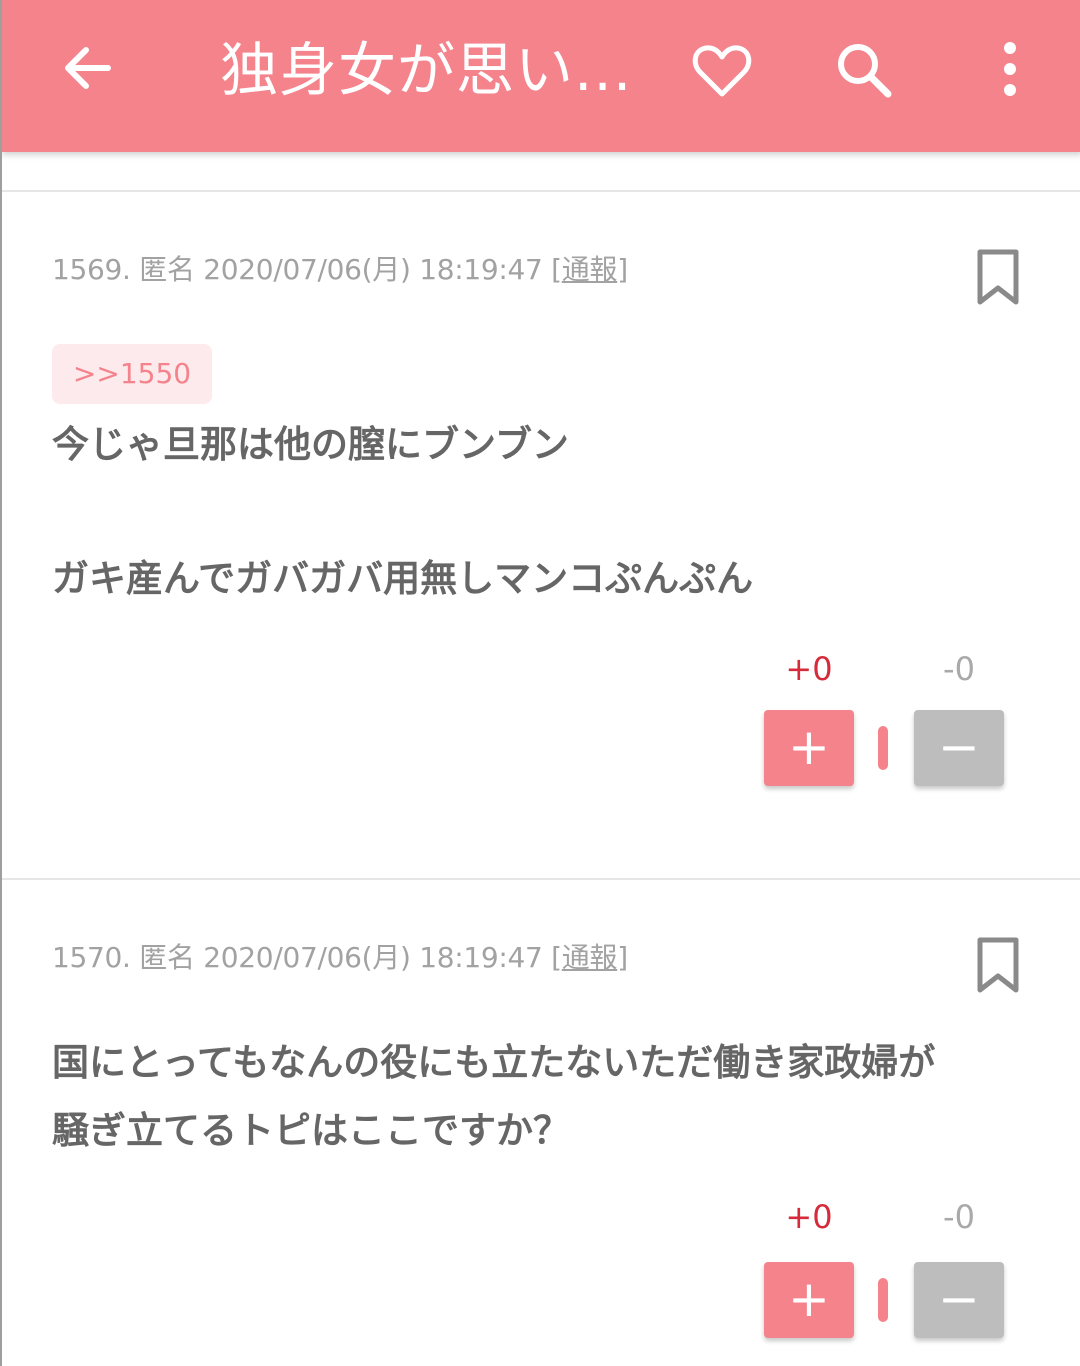 Image resolution: width=1080 pixels, height=1366 pixels. I want to click on heart-icon, so click(722, 70).